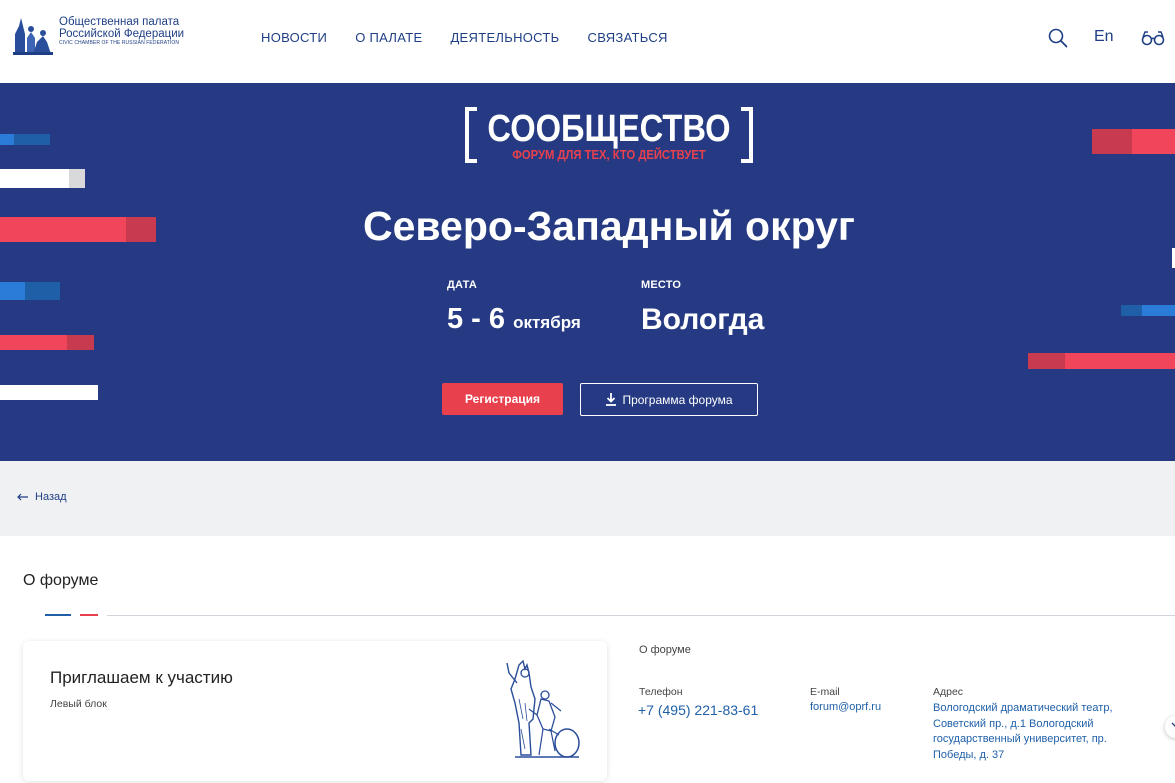 This screenshot has width=1175, height=783. I want to click on section-accent-red, so click(89, 615).